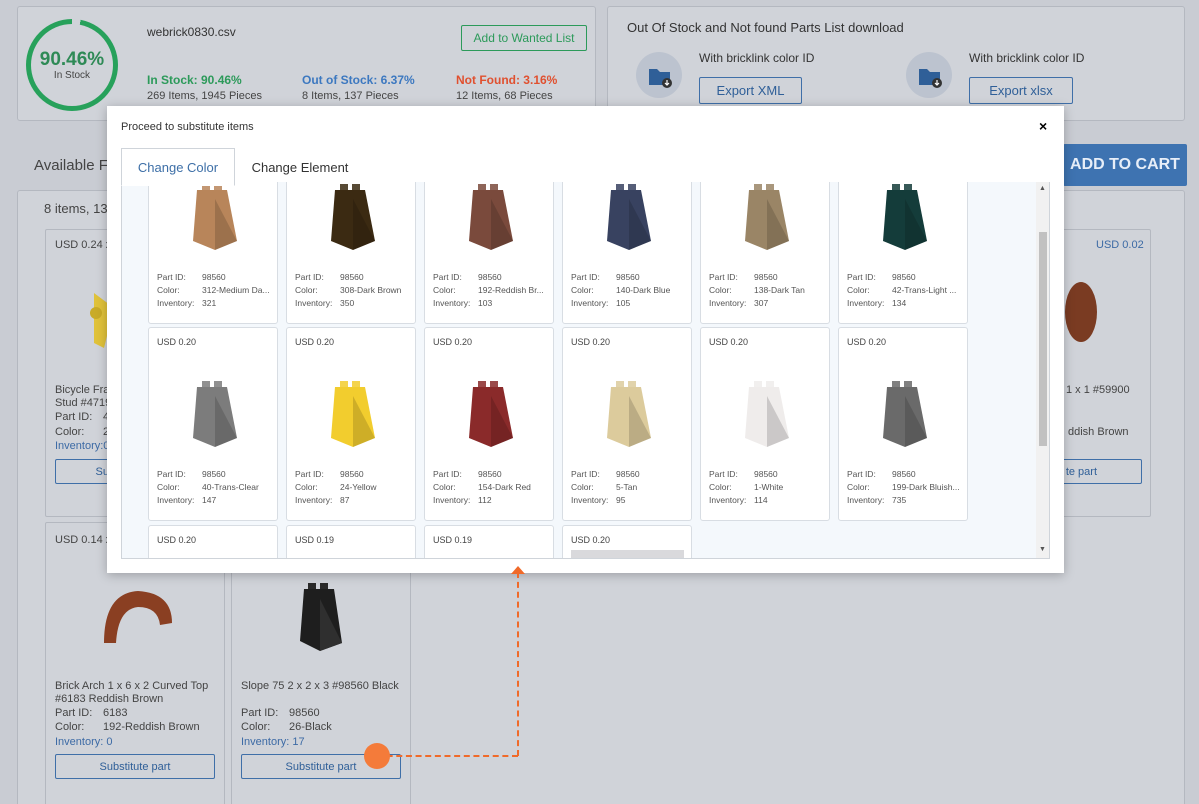 Image resolution: width=1199 pixels, height=804 pixels. Describe the element at coordinates (135, 766) in the screenshot. I see `substitute-part-button: Substitute part` at that location.